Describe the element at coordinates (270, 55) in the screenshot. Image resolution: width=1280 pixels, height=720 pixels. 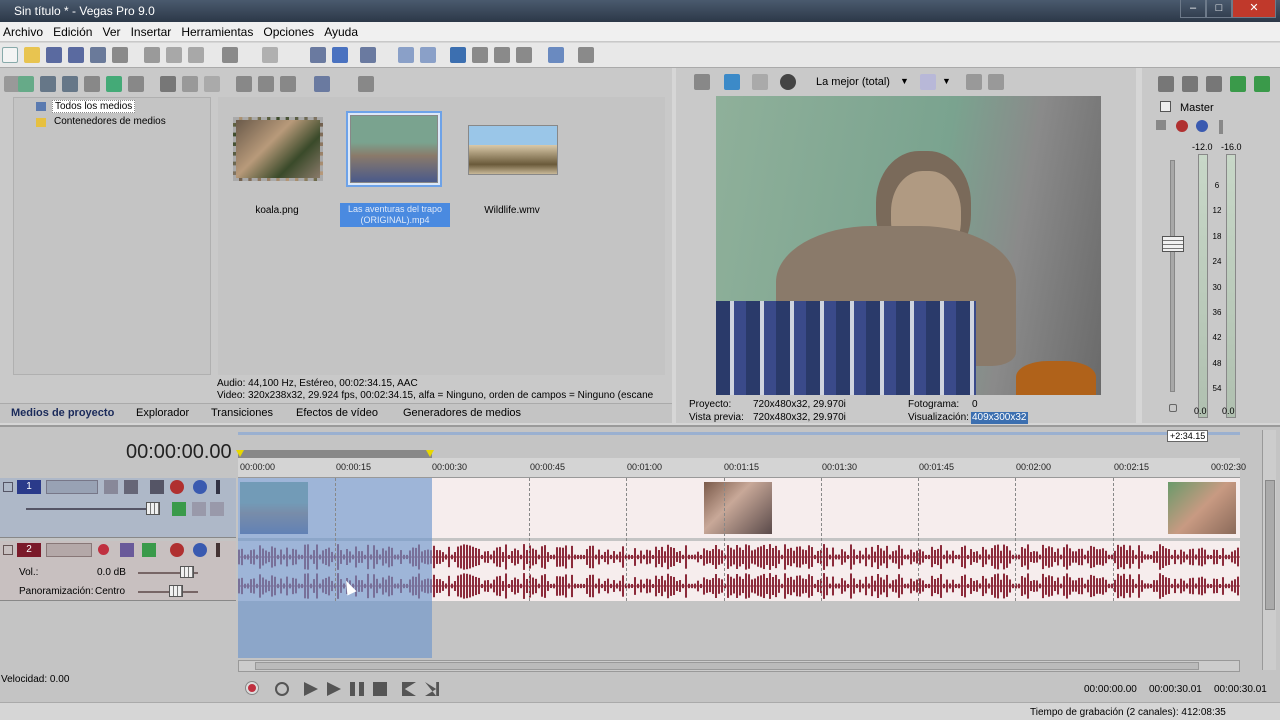
I see `redo-icon` at that location.